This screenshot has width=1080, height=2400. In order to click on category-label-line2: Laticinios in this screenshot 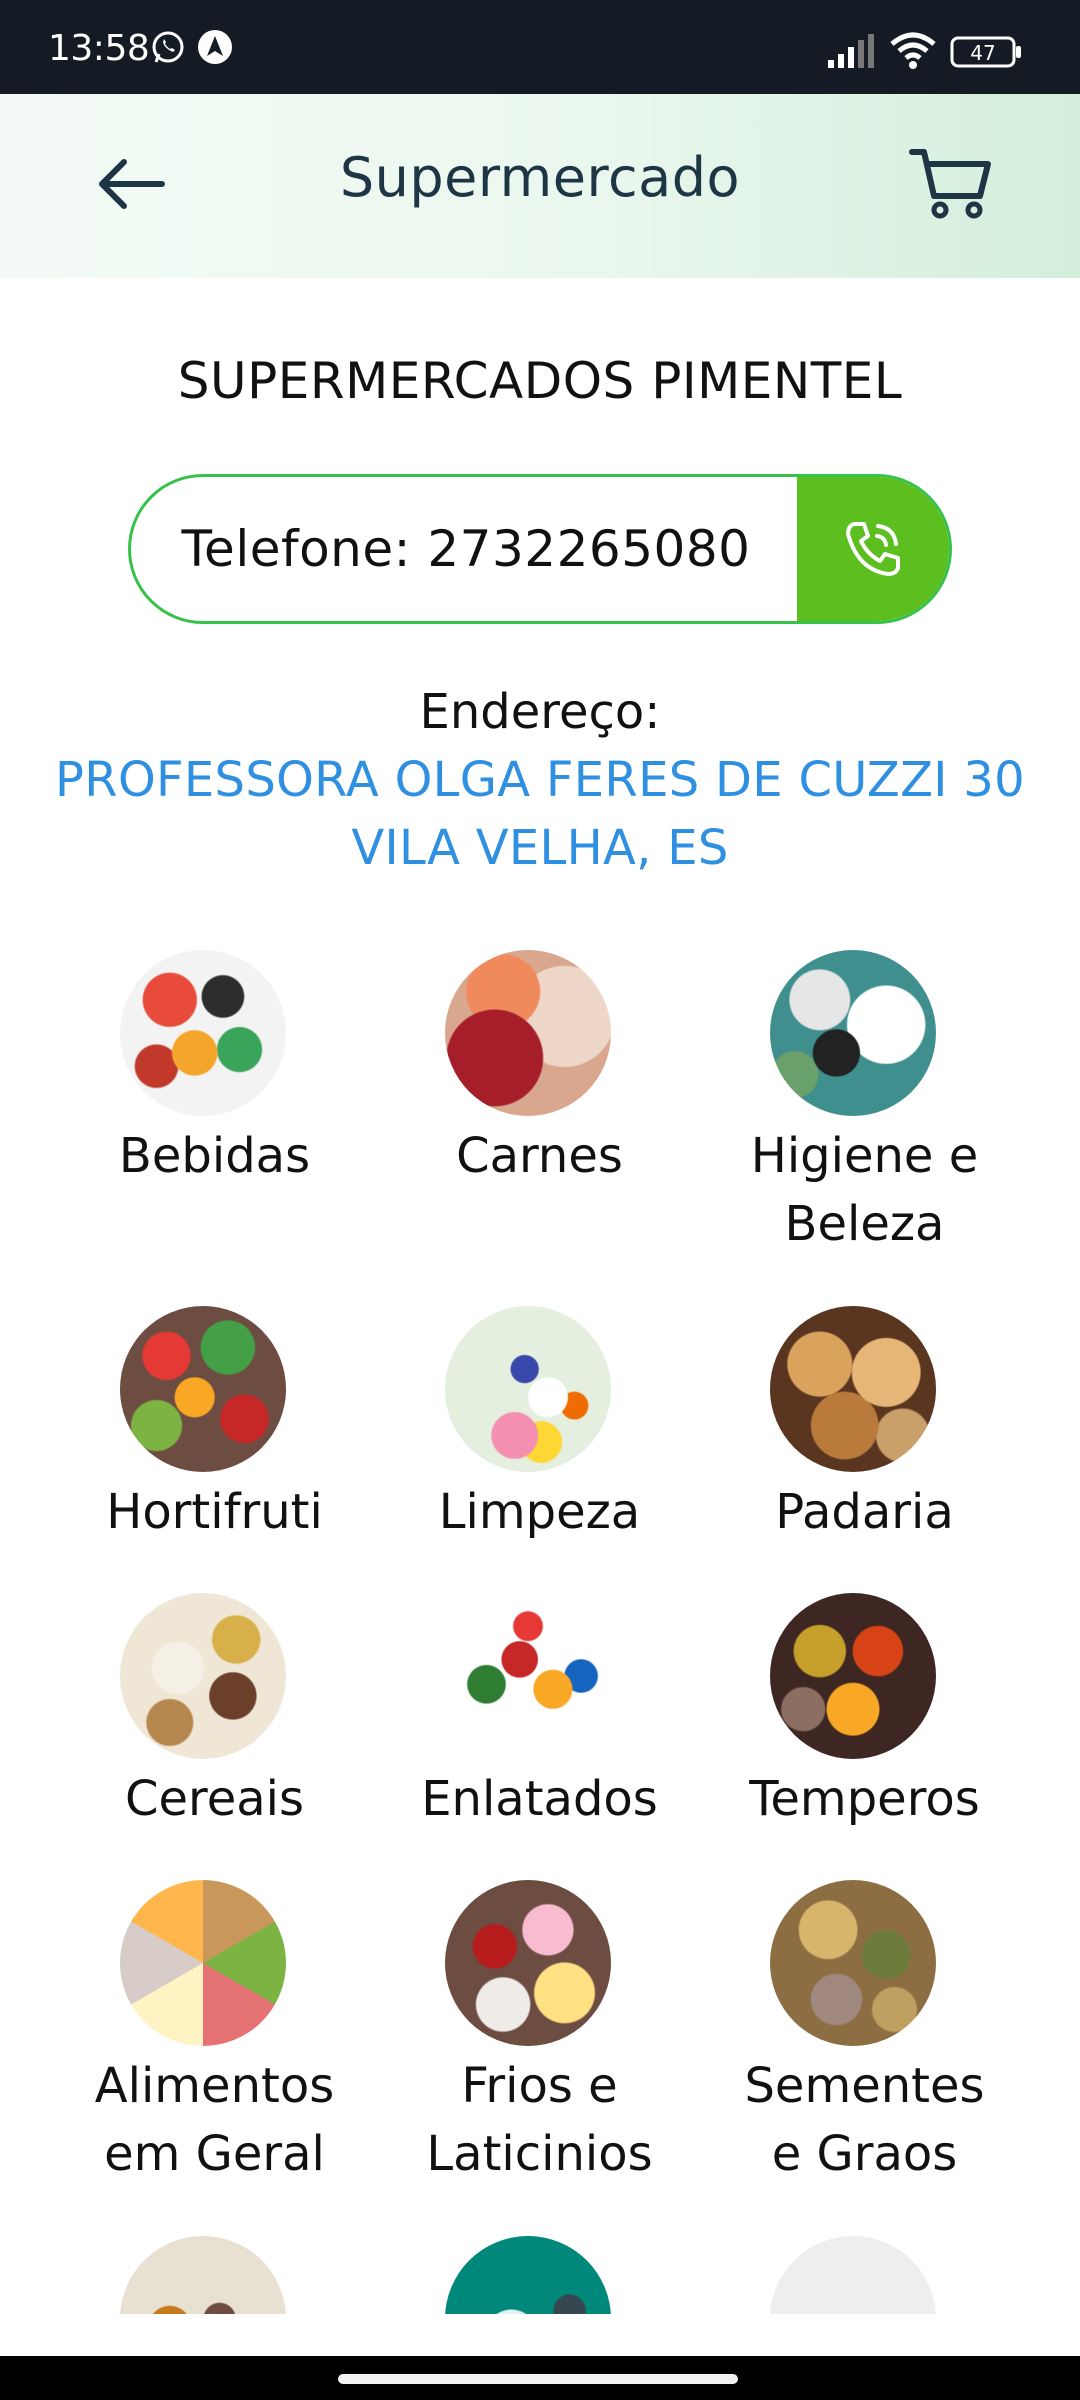, I will do `click(539, 2154)`.